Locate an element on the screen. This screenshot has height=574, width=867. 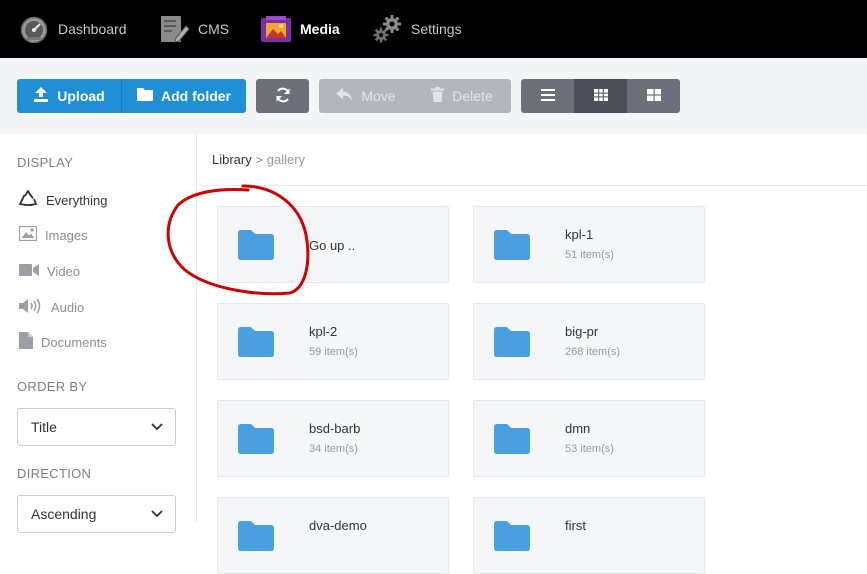
grid-icon is located at coordinates (600, 96).